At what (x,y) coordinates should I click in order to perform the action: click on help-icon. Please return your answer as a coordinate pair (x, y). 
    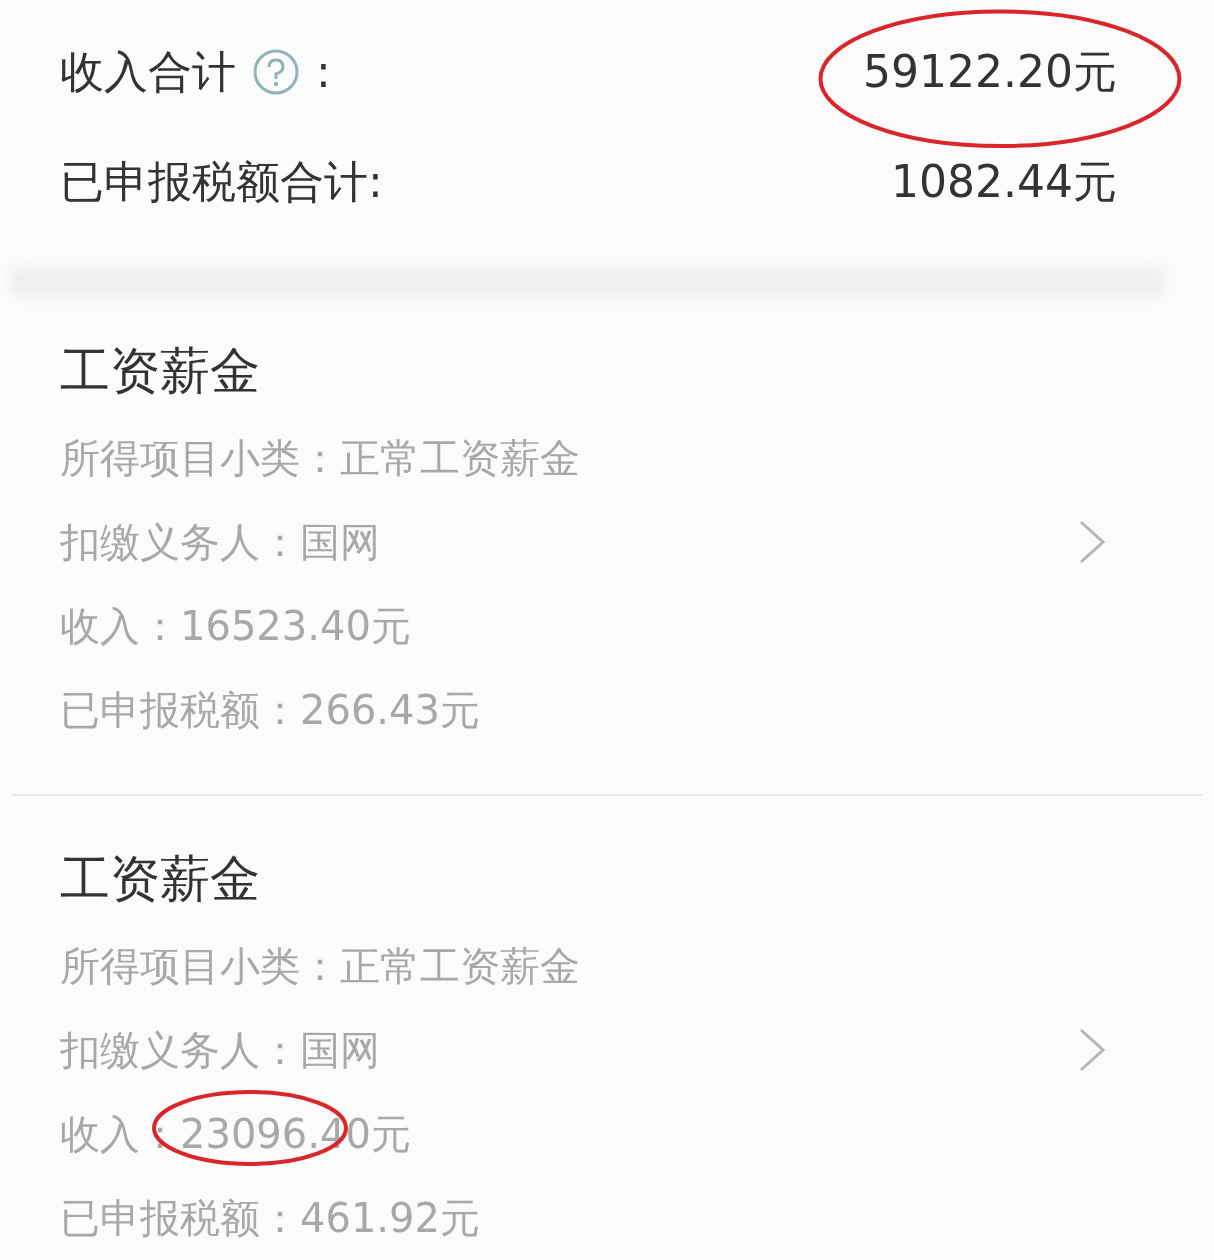
    Looking at the image, I should click on (276, 72).